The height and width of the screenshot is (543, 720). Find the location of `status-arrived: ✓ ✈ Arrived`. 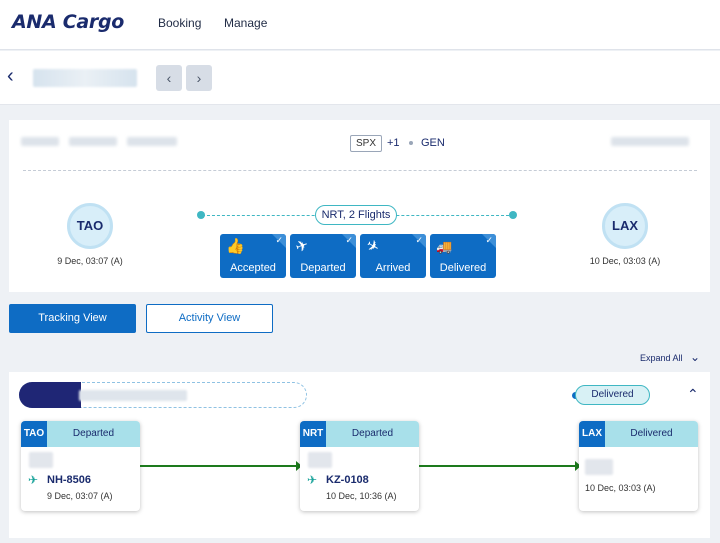

status-arrived: ✓ ✈ Arrived is located at coordinates (393, 256).